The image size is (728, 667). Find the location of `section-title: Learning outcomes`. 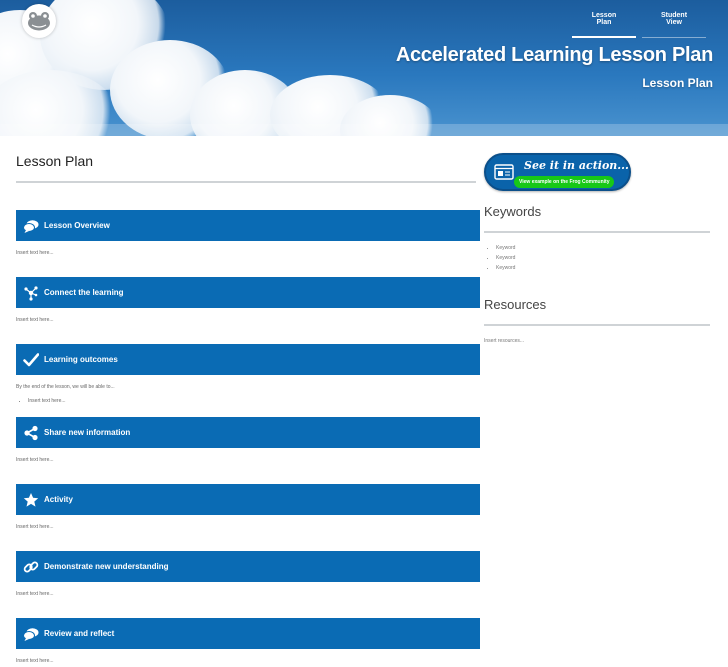

section-title: Learning outcomes is located at coordinates (81, 359).